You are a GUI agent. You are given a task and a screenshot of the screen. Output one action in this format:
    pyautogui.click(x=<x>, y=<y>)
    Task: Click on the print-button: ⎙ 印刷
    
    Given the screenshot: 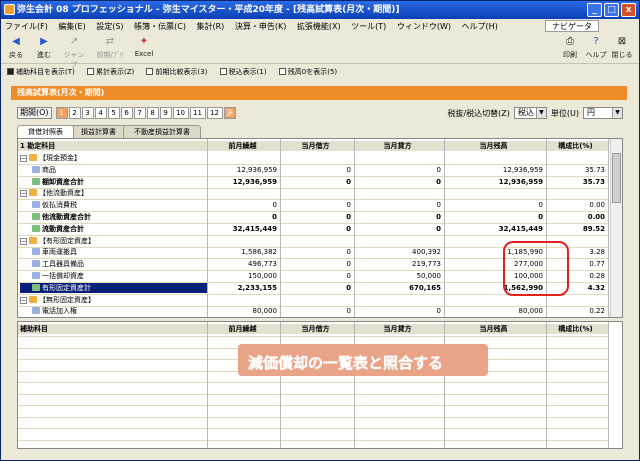 What is the action you would take?
    pyautogui.click(x=570, y=48)
    